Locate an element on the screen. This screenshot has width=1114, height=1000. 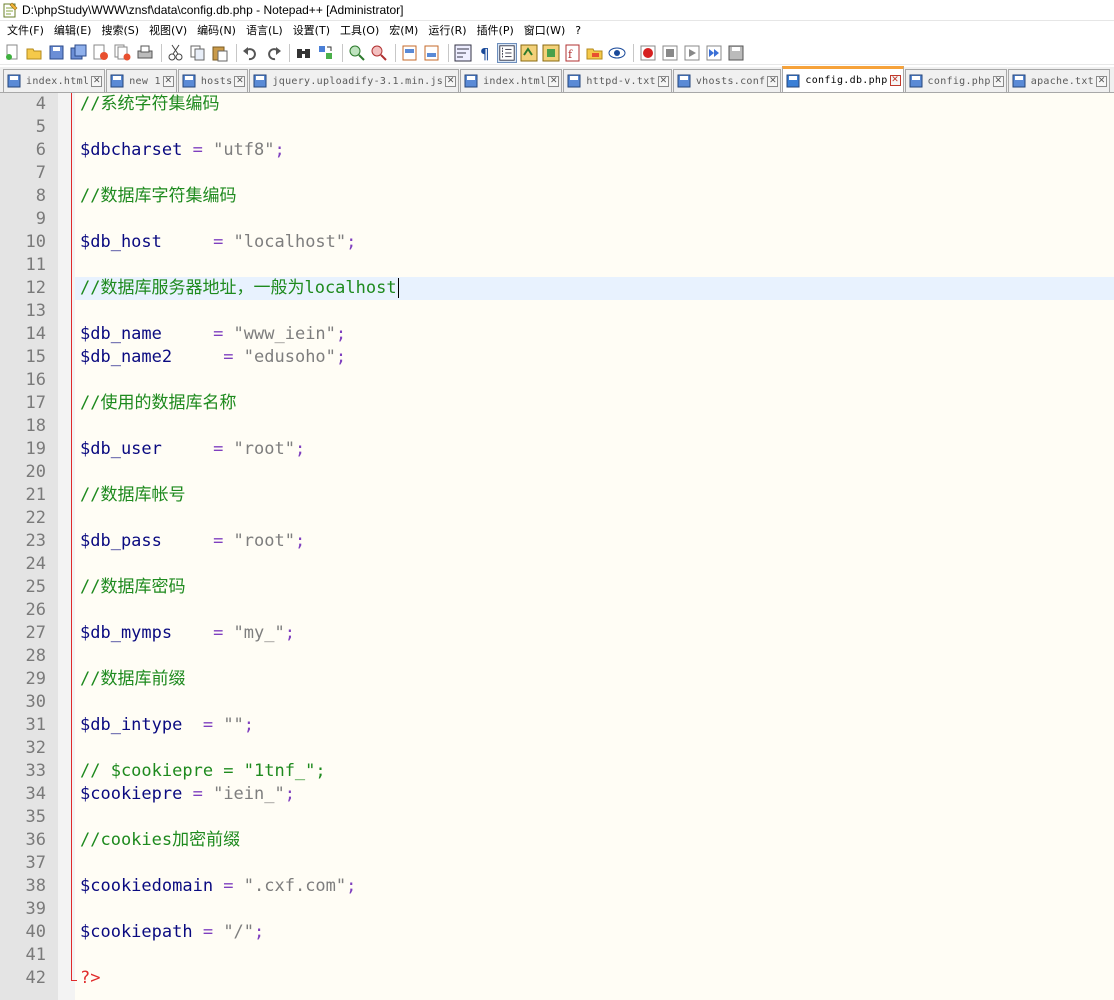
code-line: 23 $db_pass = "root"; is located at coordinates (519, 541).